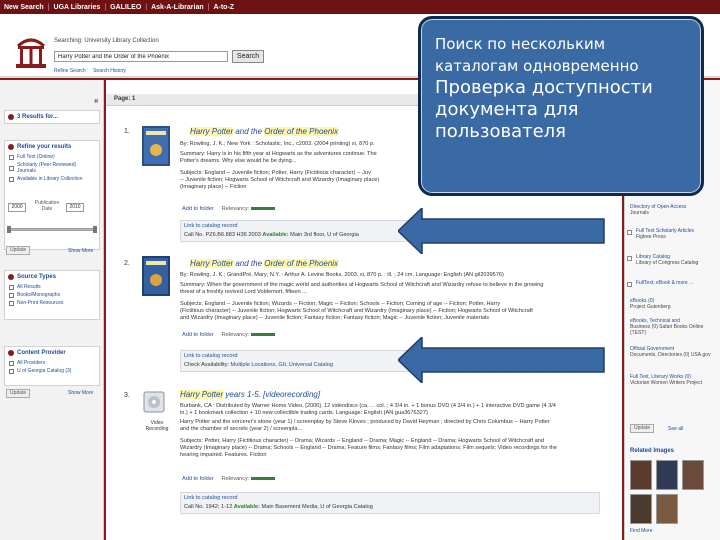  What do you see at coordinates (11, 147) in the screenshot?
I see `refine-icon` at bounding box center [11, 147].